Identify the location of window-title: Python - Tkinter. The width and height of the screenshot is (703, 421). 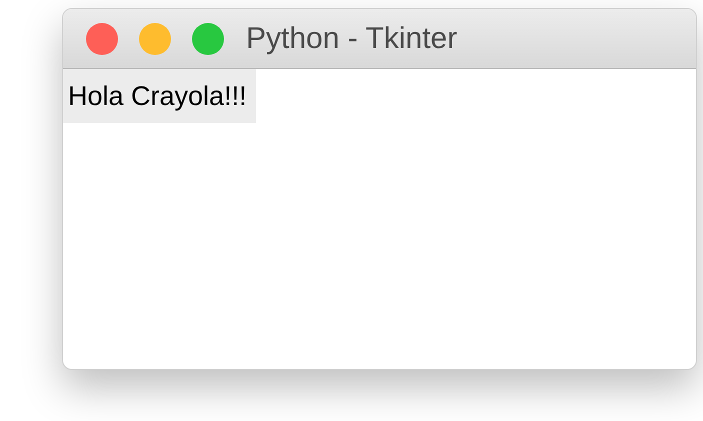
(352, 39).